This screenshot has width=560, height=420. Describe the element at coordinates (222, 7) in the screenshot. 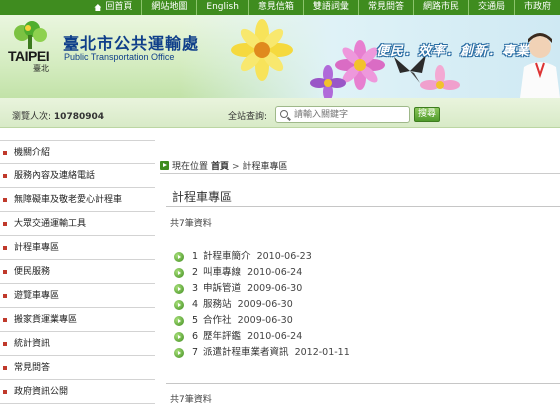

I see `nav-english: English` at that location.